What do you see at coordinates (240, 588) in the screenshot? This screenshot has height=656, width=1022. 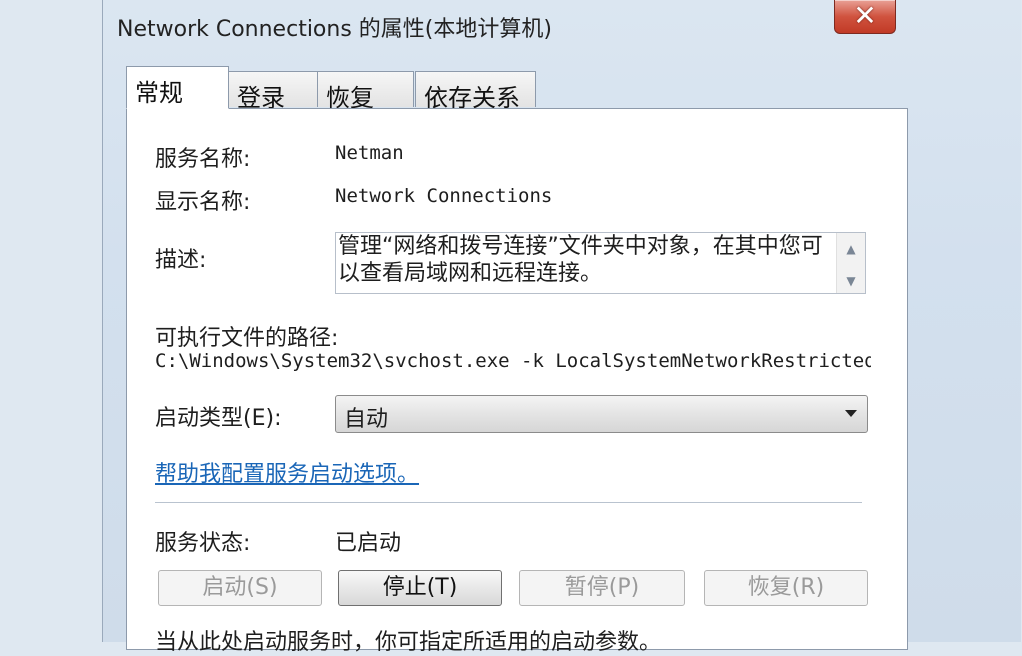 I see `start-button: 启动(S)` at bounding box center [240, 588].